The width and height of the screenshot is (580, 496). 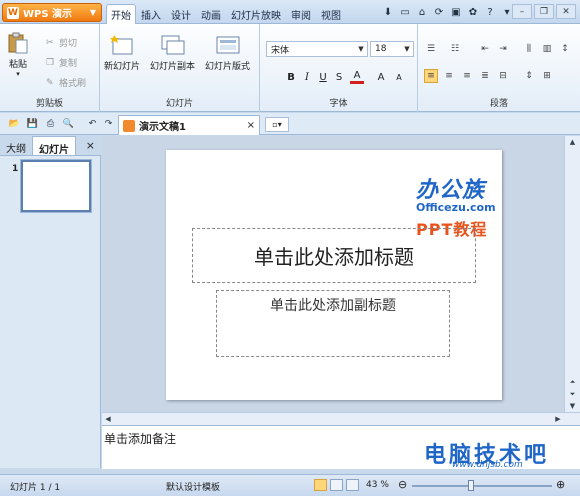 I want to click on close-panel-icon: ×, so click(x=90, y=145).